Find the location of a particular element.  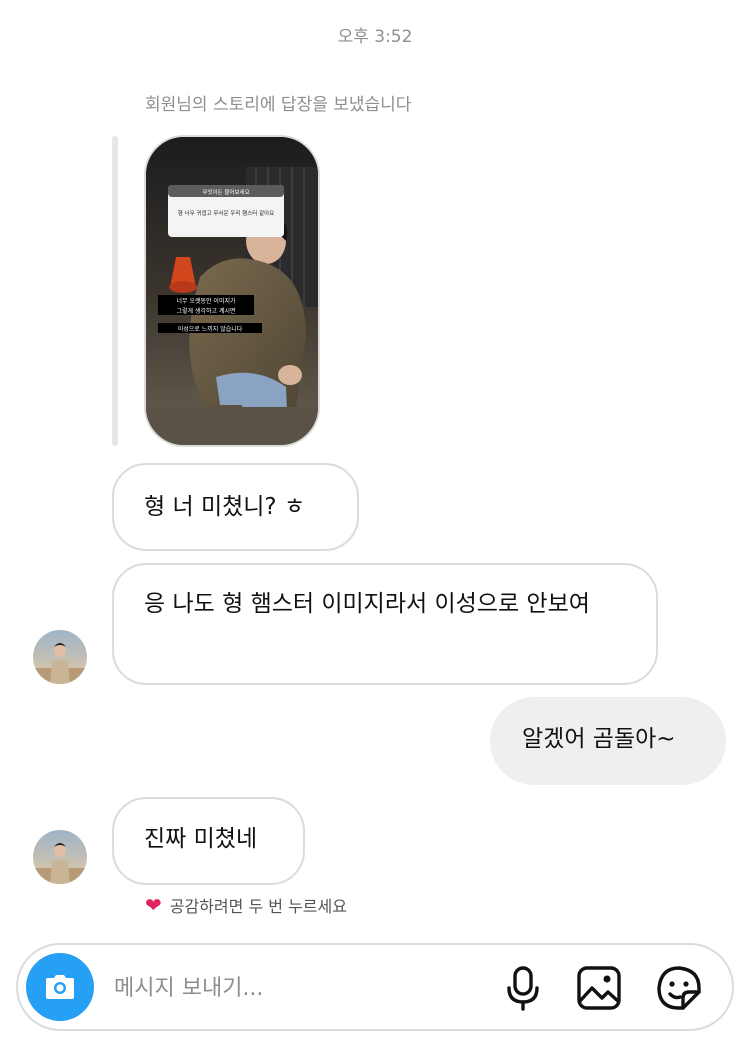

story-question-text: 형 너무 귀엽고 무서운 우리 햄스터 같아요 is located at coordinates (226, 213).